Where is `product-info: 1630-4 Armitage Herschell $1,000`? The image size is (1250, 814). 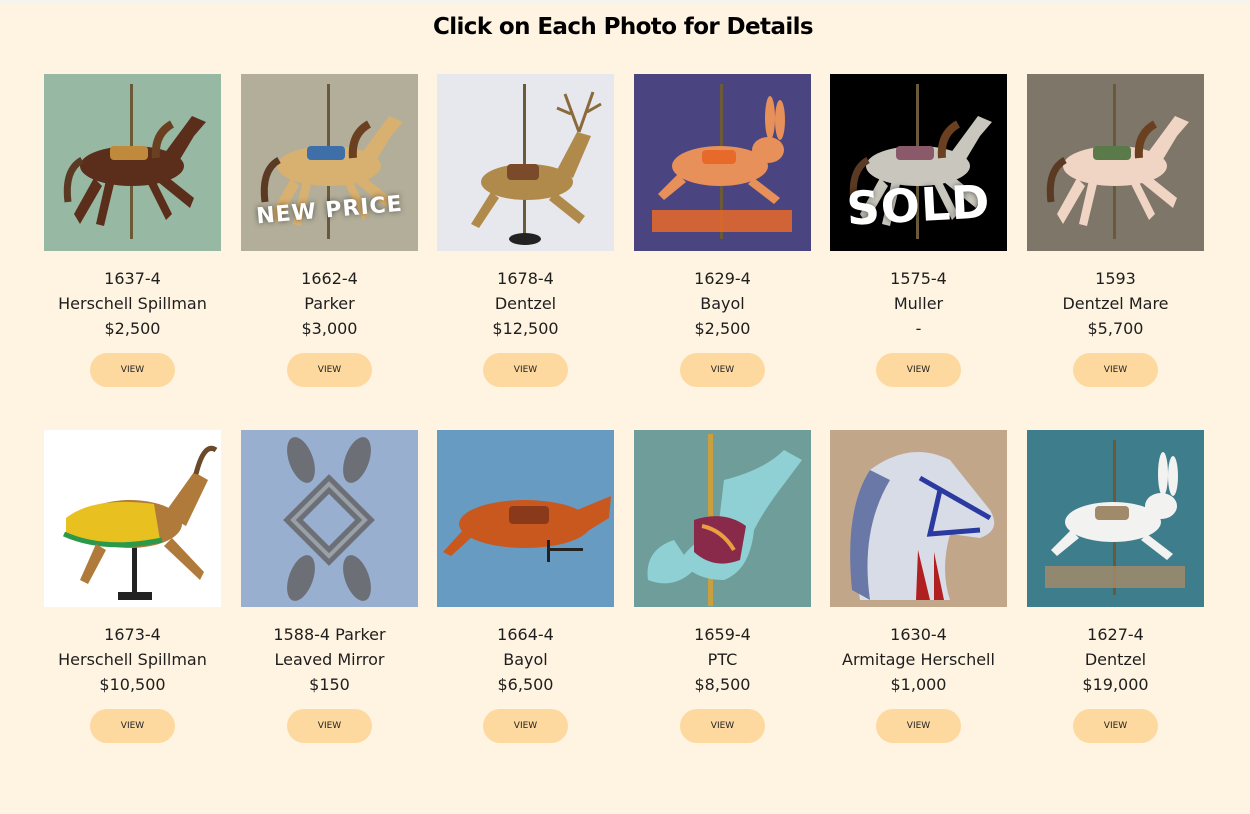 product-info: 1630-4 Armitage Herschell $1,000 is located at coordinates (918, 659).